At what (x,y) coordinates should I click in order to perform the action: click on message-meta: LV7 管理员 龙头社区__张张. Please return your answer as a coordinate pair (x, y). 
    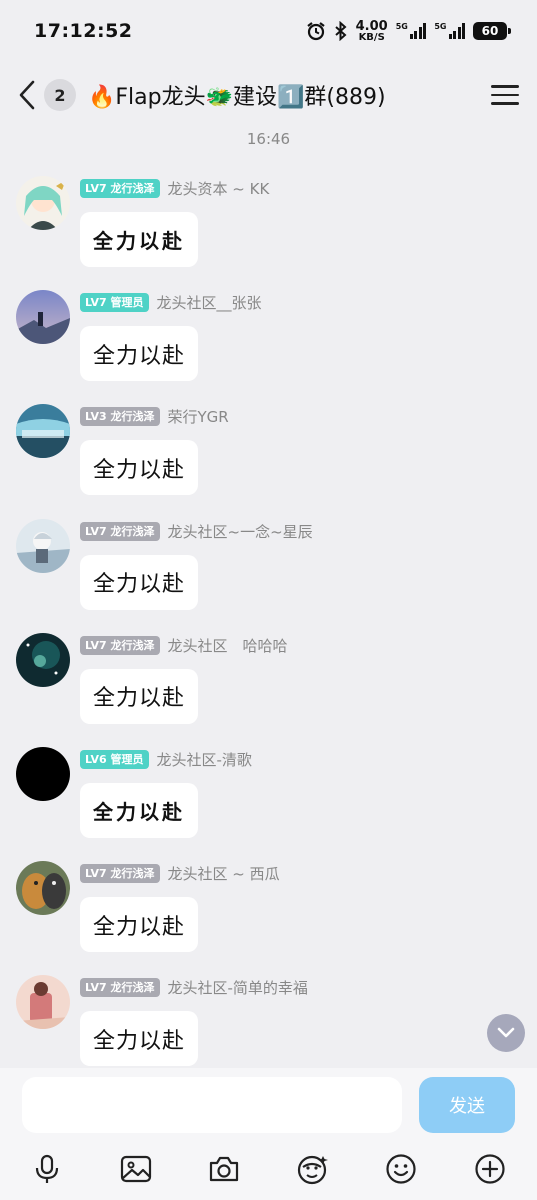
    Looking at the image, I should click on (171, 302).